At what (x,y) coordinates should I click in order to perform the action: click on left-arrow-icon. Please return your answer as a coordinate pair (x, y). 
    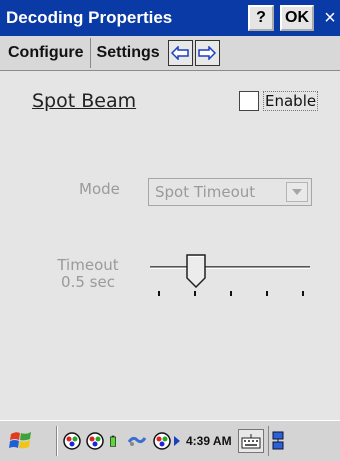
    Looking at the image, I should click on (180, 53).